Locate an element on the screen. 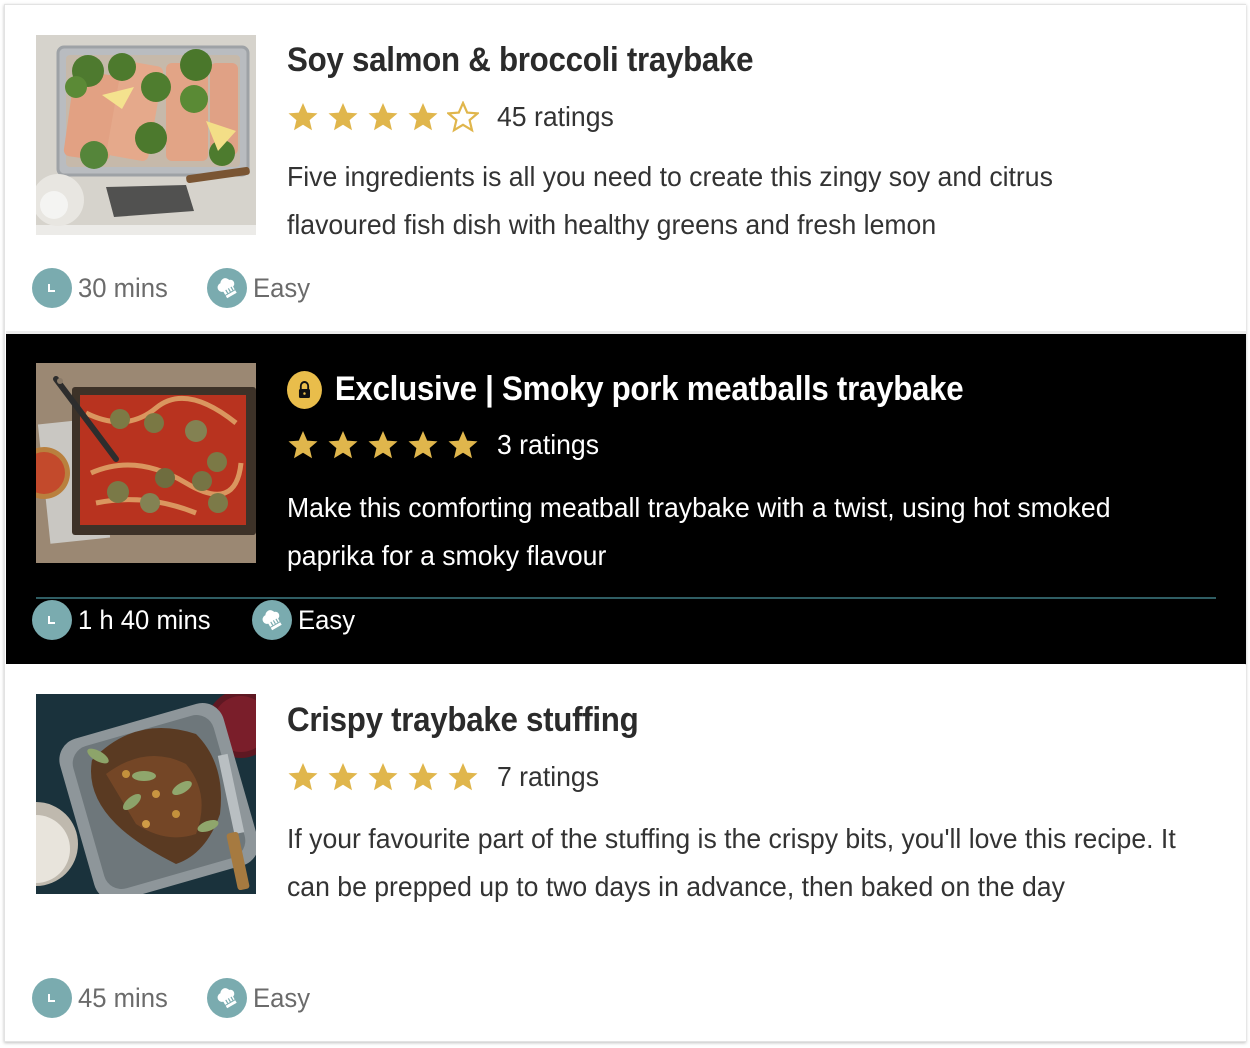  recipe-meta: 1 h 40 mins Easy is located at coordinates (212, 620).